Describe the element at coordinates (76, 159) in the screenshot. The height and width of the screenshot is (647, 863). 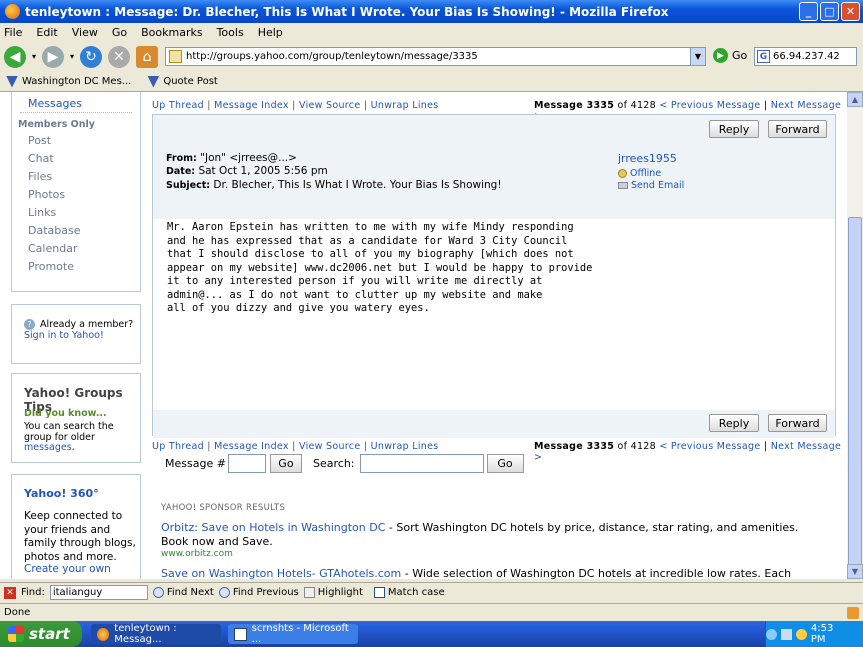
I see `sidebar-item-chat: Chat` at that location.